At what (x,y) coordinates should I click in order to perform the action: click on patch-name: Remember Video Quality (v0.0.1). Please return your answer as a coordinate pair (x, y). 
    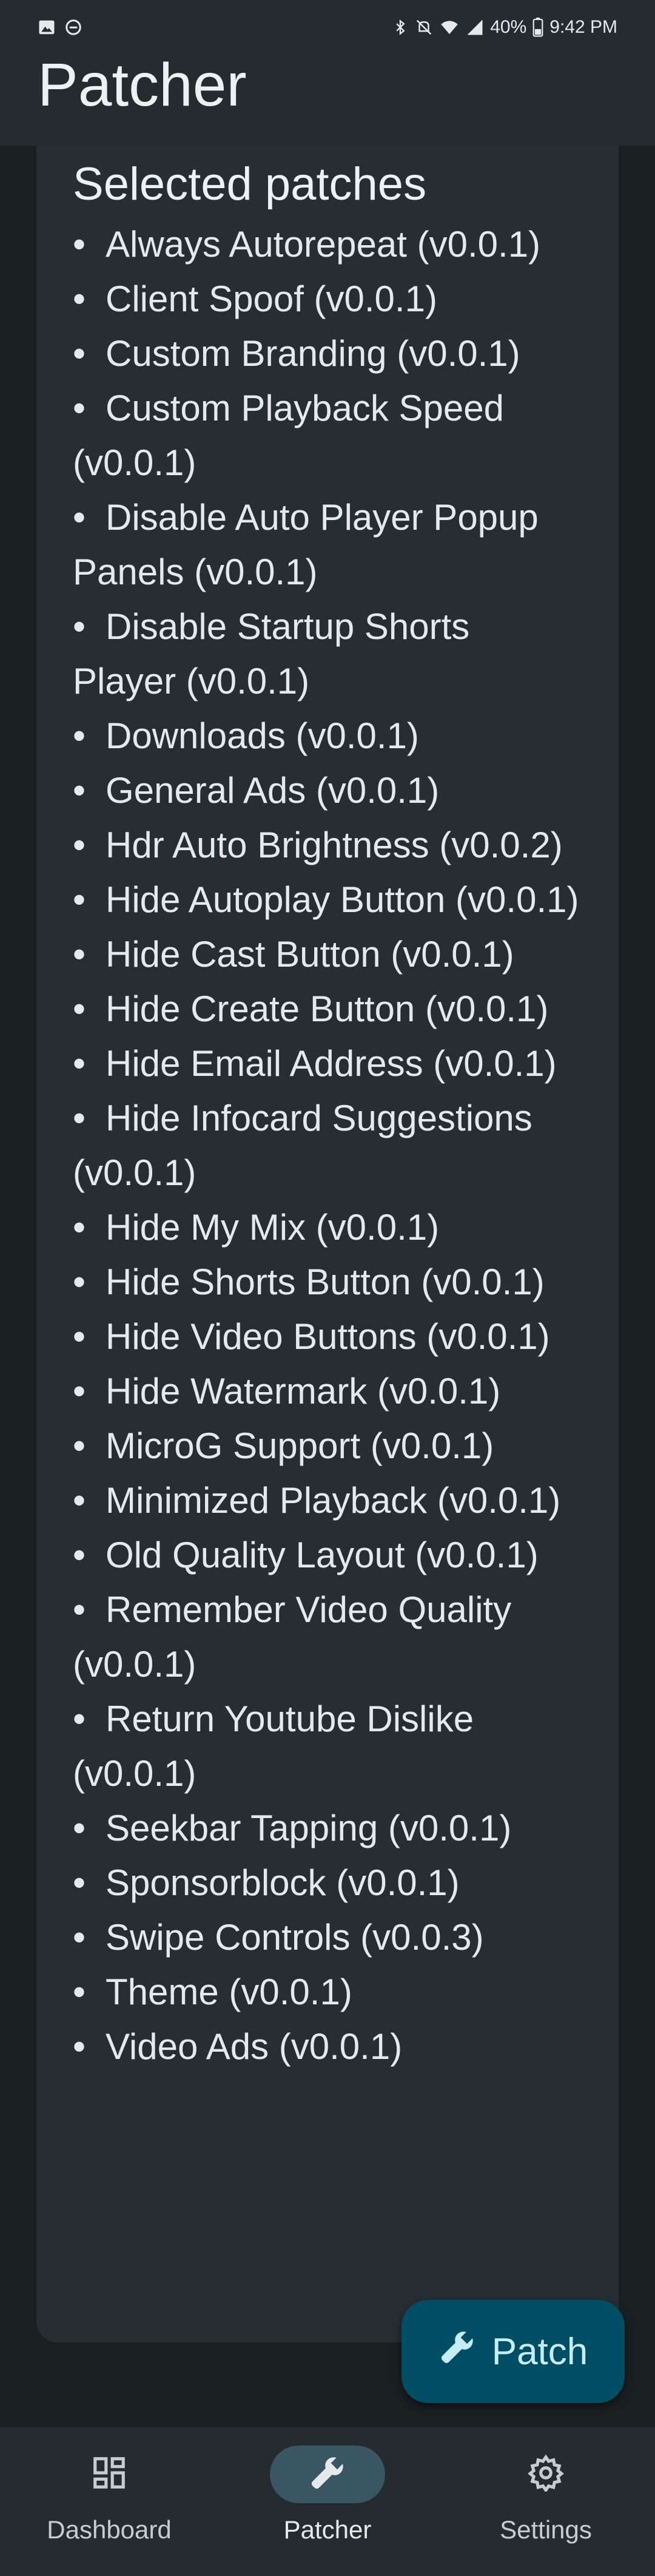
    Looking at the image, I should click on (292, 1637).